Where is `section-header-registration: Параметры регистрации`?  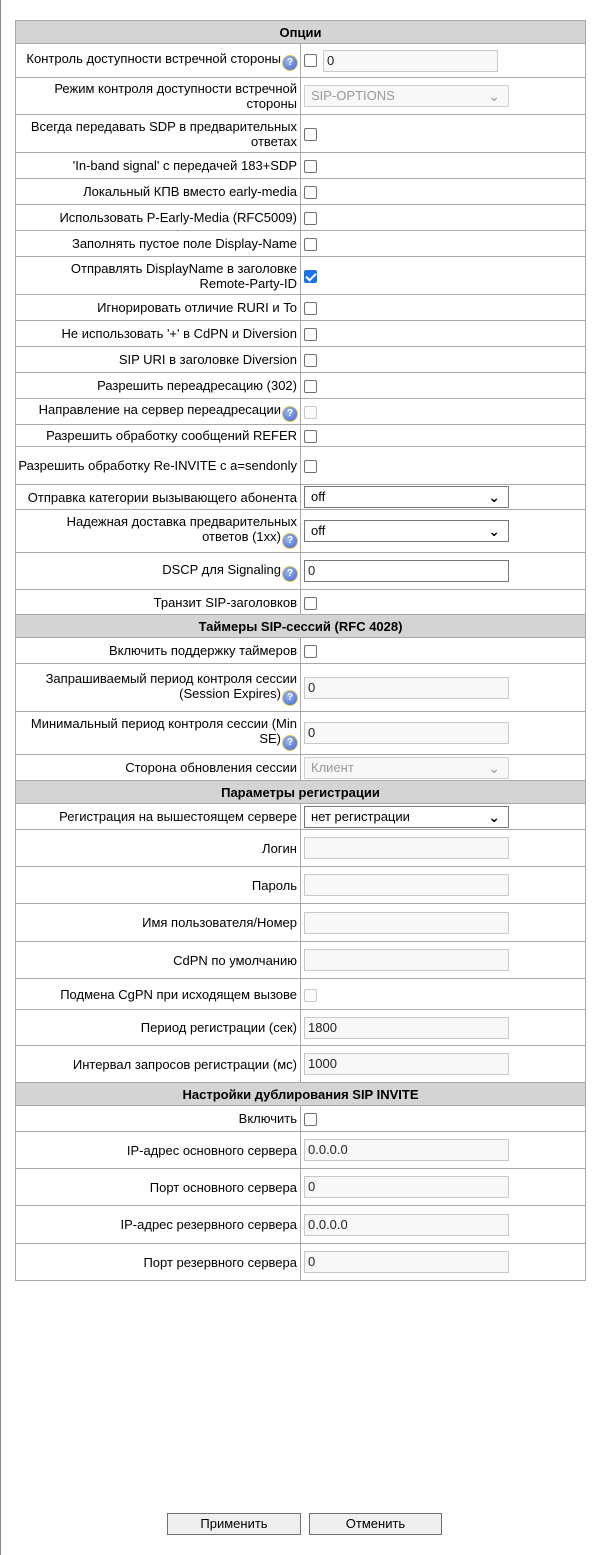
section-header-registration: Параметры регистрации is located at coordinates (300, 792).